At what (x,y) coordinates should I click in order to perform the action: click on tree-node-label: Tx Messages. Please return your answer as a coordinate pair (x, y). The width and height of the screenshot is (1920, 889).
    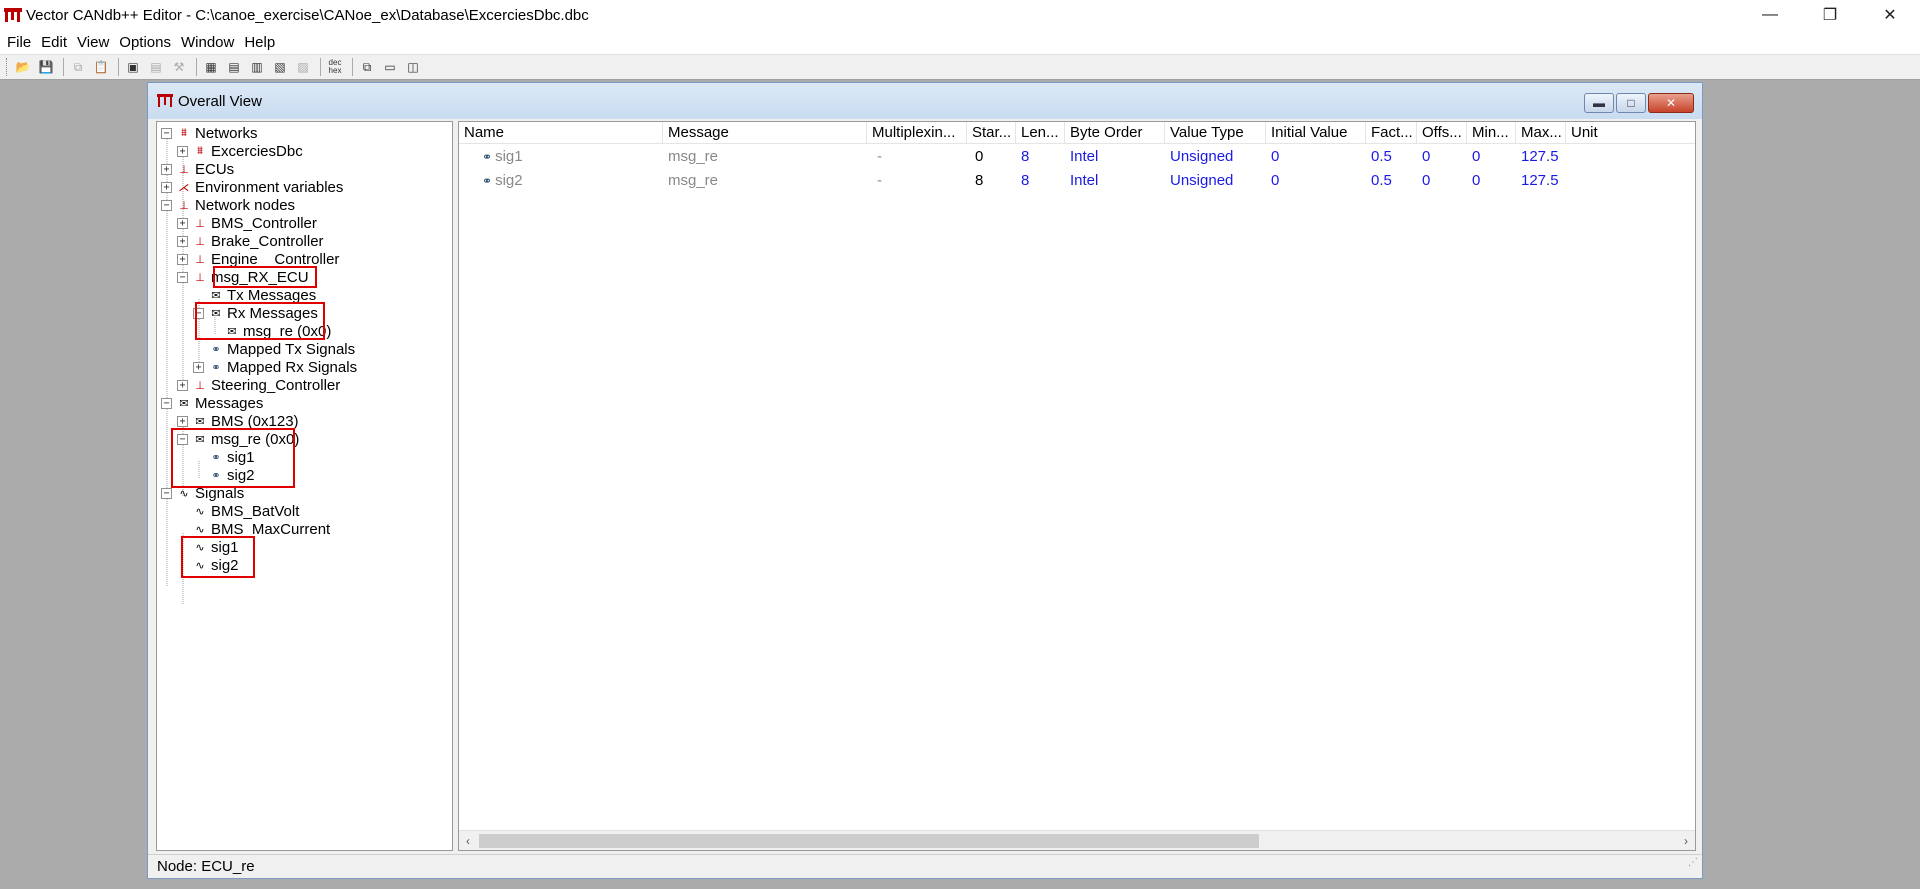
    Looking at the image, I should click on (272, 295).